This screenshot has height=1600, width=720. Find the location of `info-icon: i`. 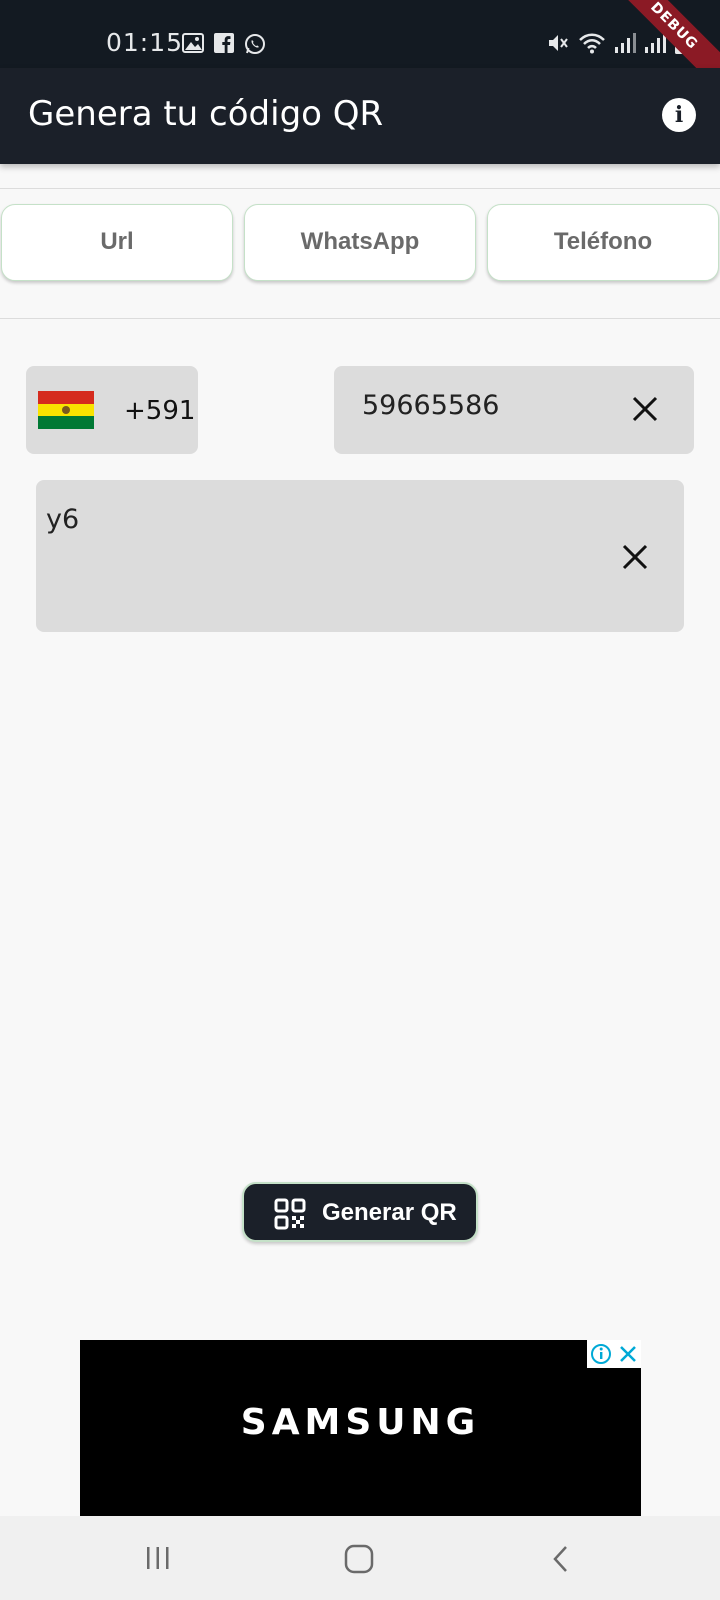

info-icon: i is located at coordinates (679, 115).